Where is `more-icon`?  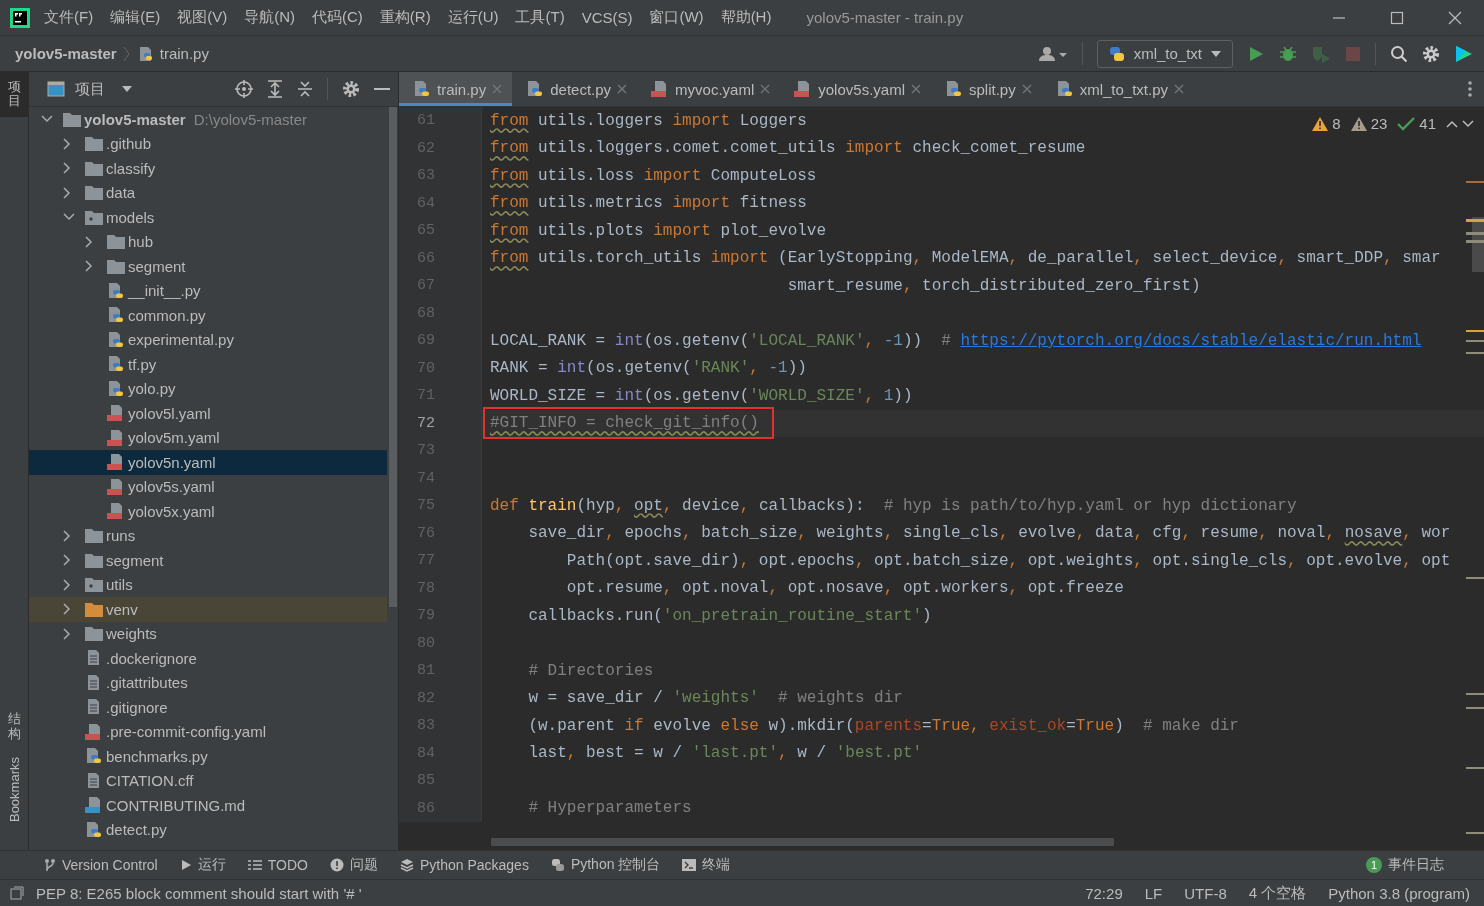 more-icon is located at coordinates (1470, 89).